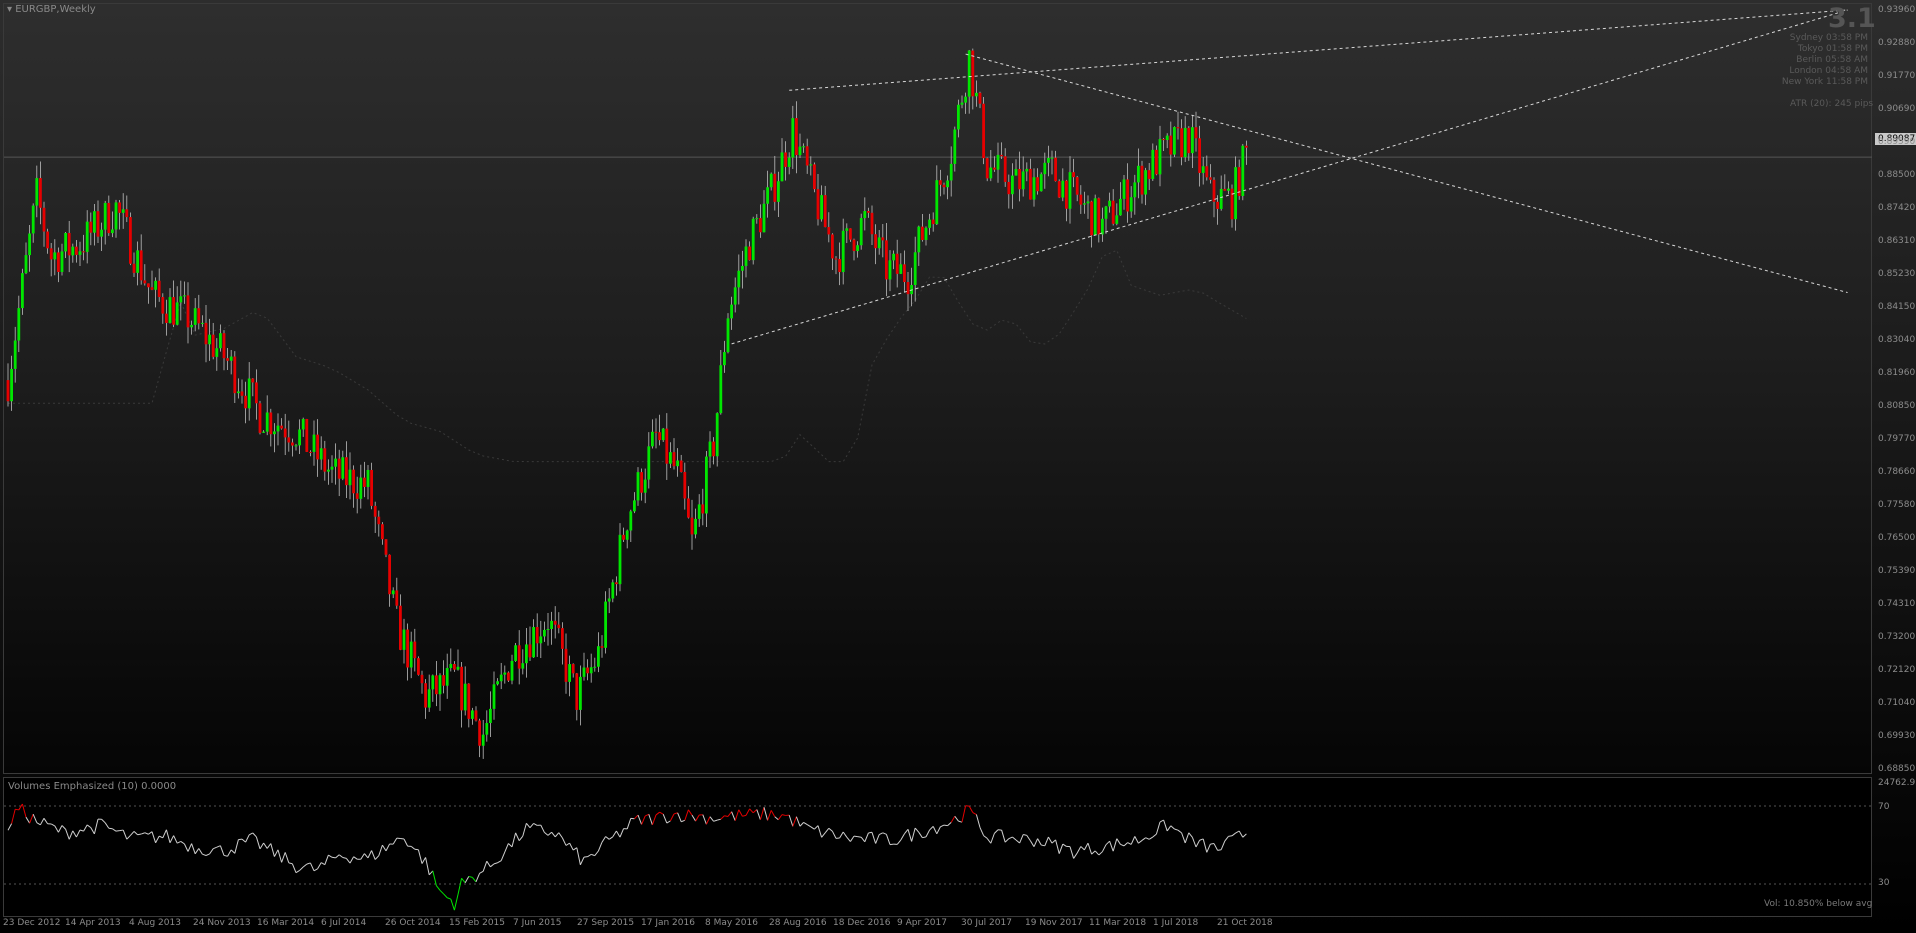 The image size is (1916, 933). What do you see at coordinates (1897, 142) in the screenshot?
I see `price-axis-label: 0.89590` at bounding box center [1897, 142].